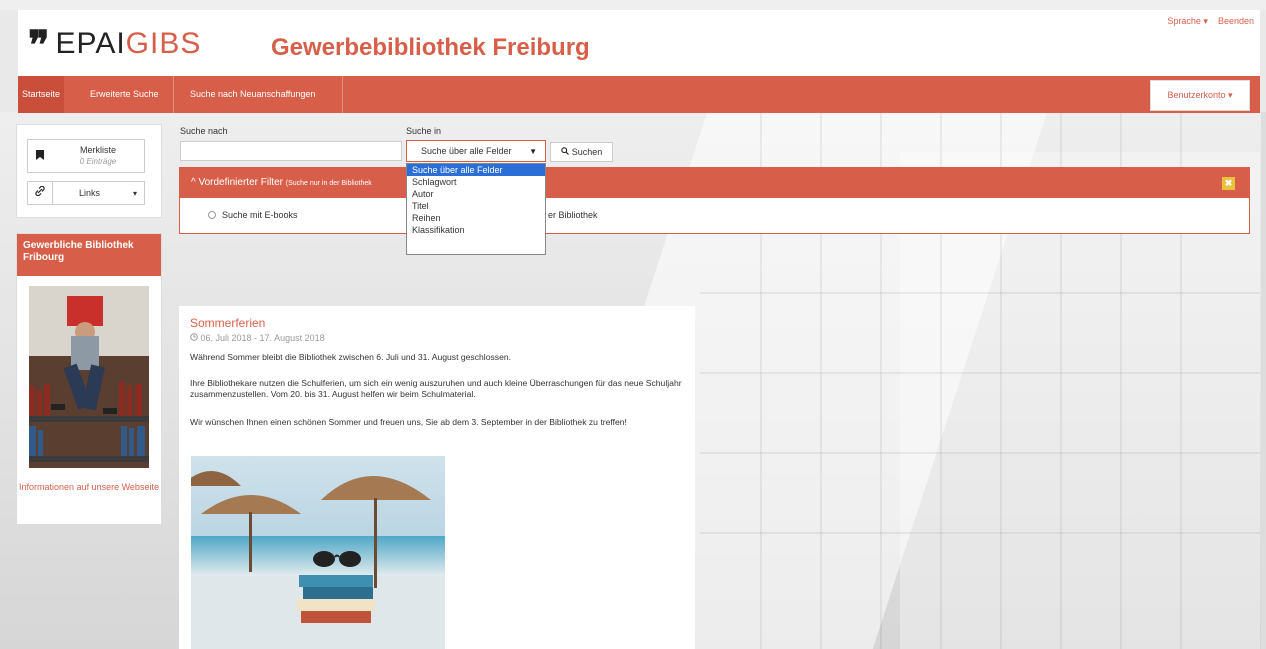  I want to click on language-menu-link: Sprache ▾, so click(1187, 21).